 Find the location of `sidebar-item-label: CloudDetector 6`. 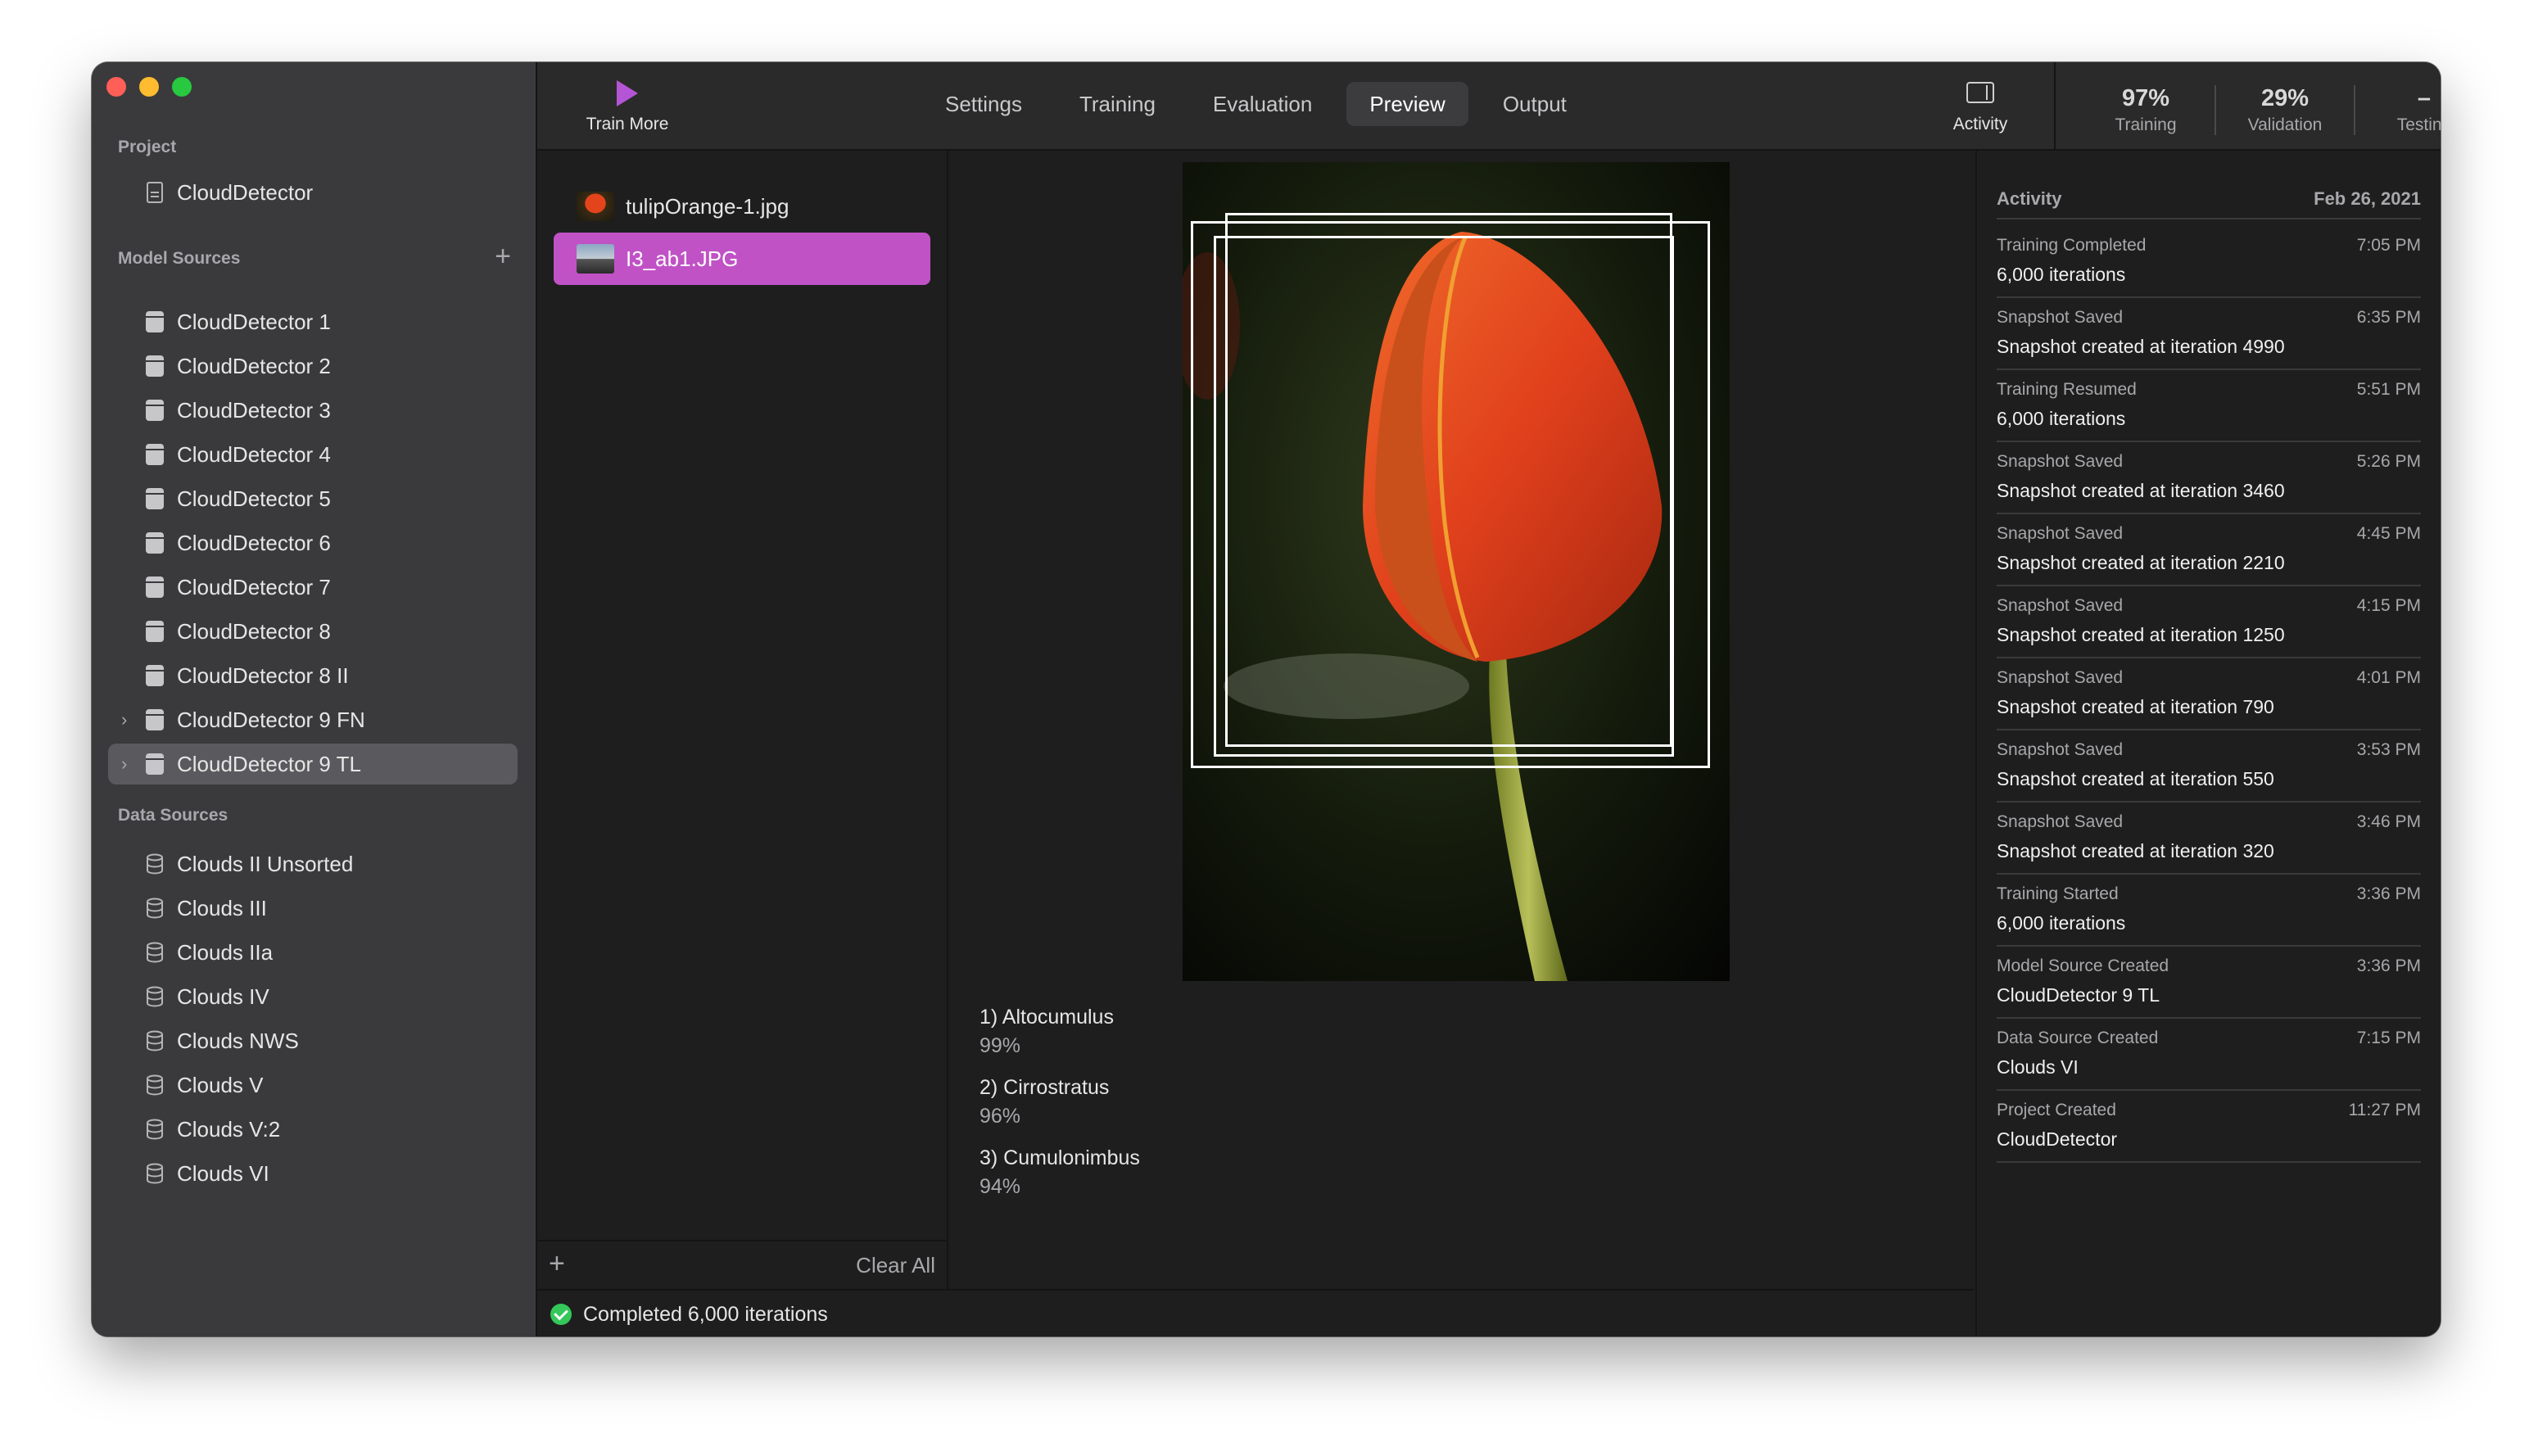

sidebar-item-label: CloudDetector 6 is located at coordinates (254, 542).